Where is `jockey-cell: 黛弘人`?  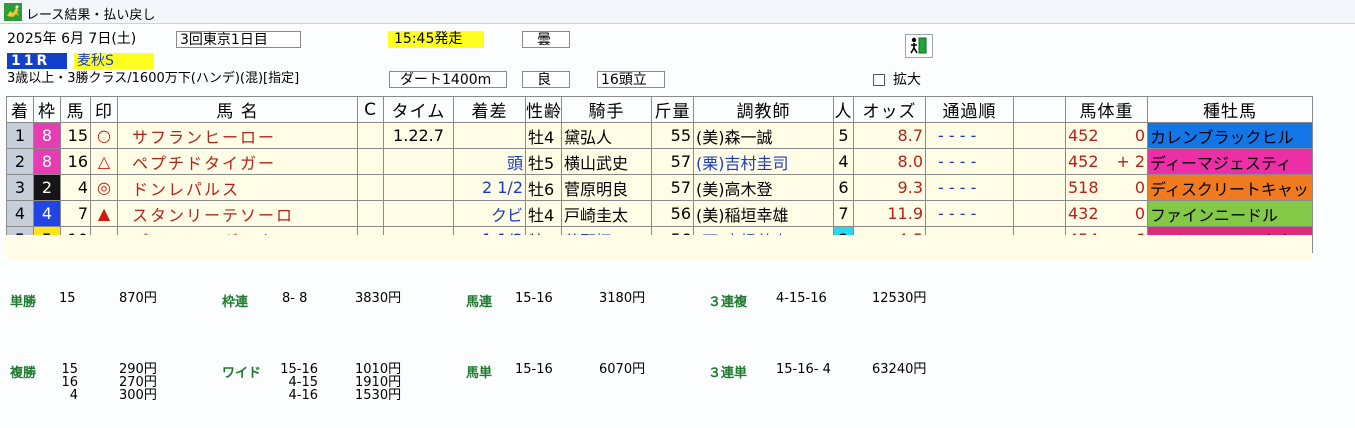
jockey-cell: 黛弘人 is located at coordinates (606, 135).